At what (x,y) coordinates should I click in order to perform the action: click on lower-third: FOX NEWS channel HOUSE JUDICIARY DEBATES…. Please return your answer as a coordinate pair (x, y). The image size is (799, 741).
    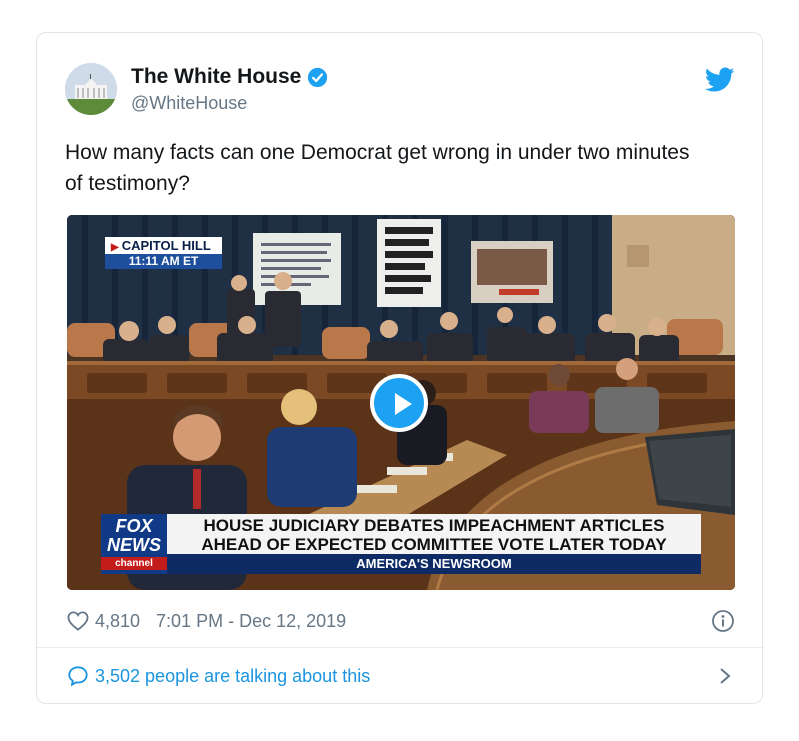
    Looking at the image, I should click on (401, 544).